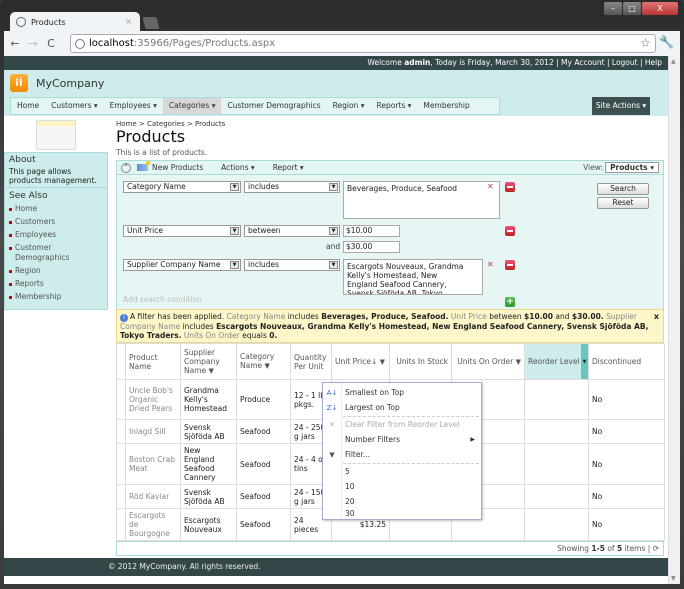 The image size is (684, 589). Describe the element at coordinates (621, 106) in the screenshot. I see `site-actions-button: Site Actions ▾` at that location.